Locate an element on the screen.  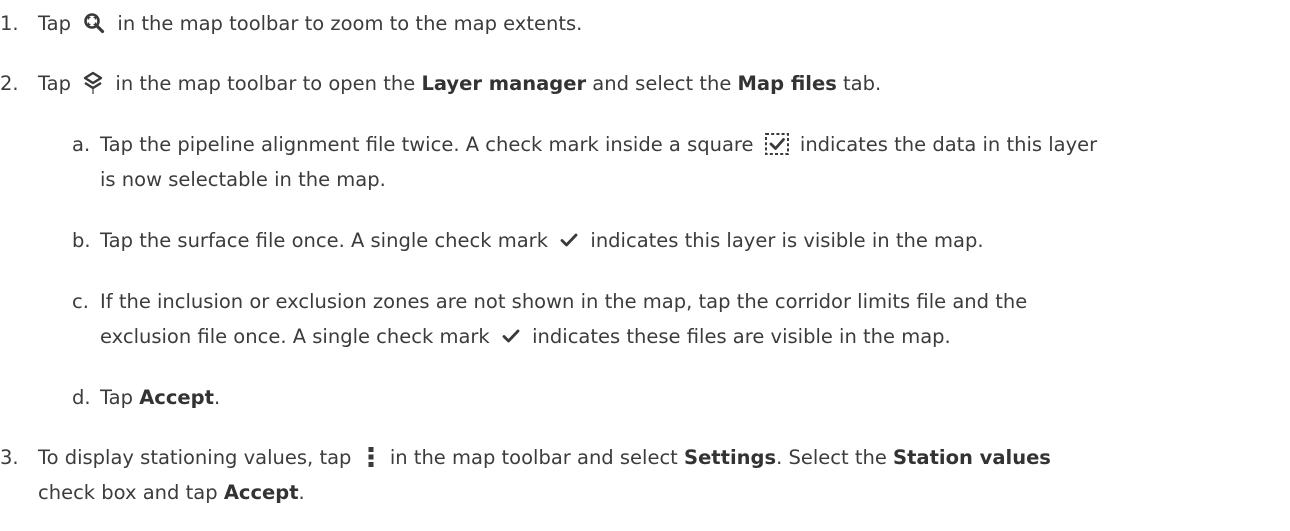
zoom-extents-icon is located at coordinates (94, 23).